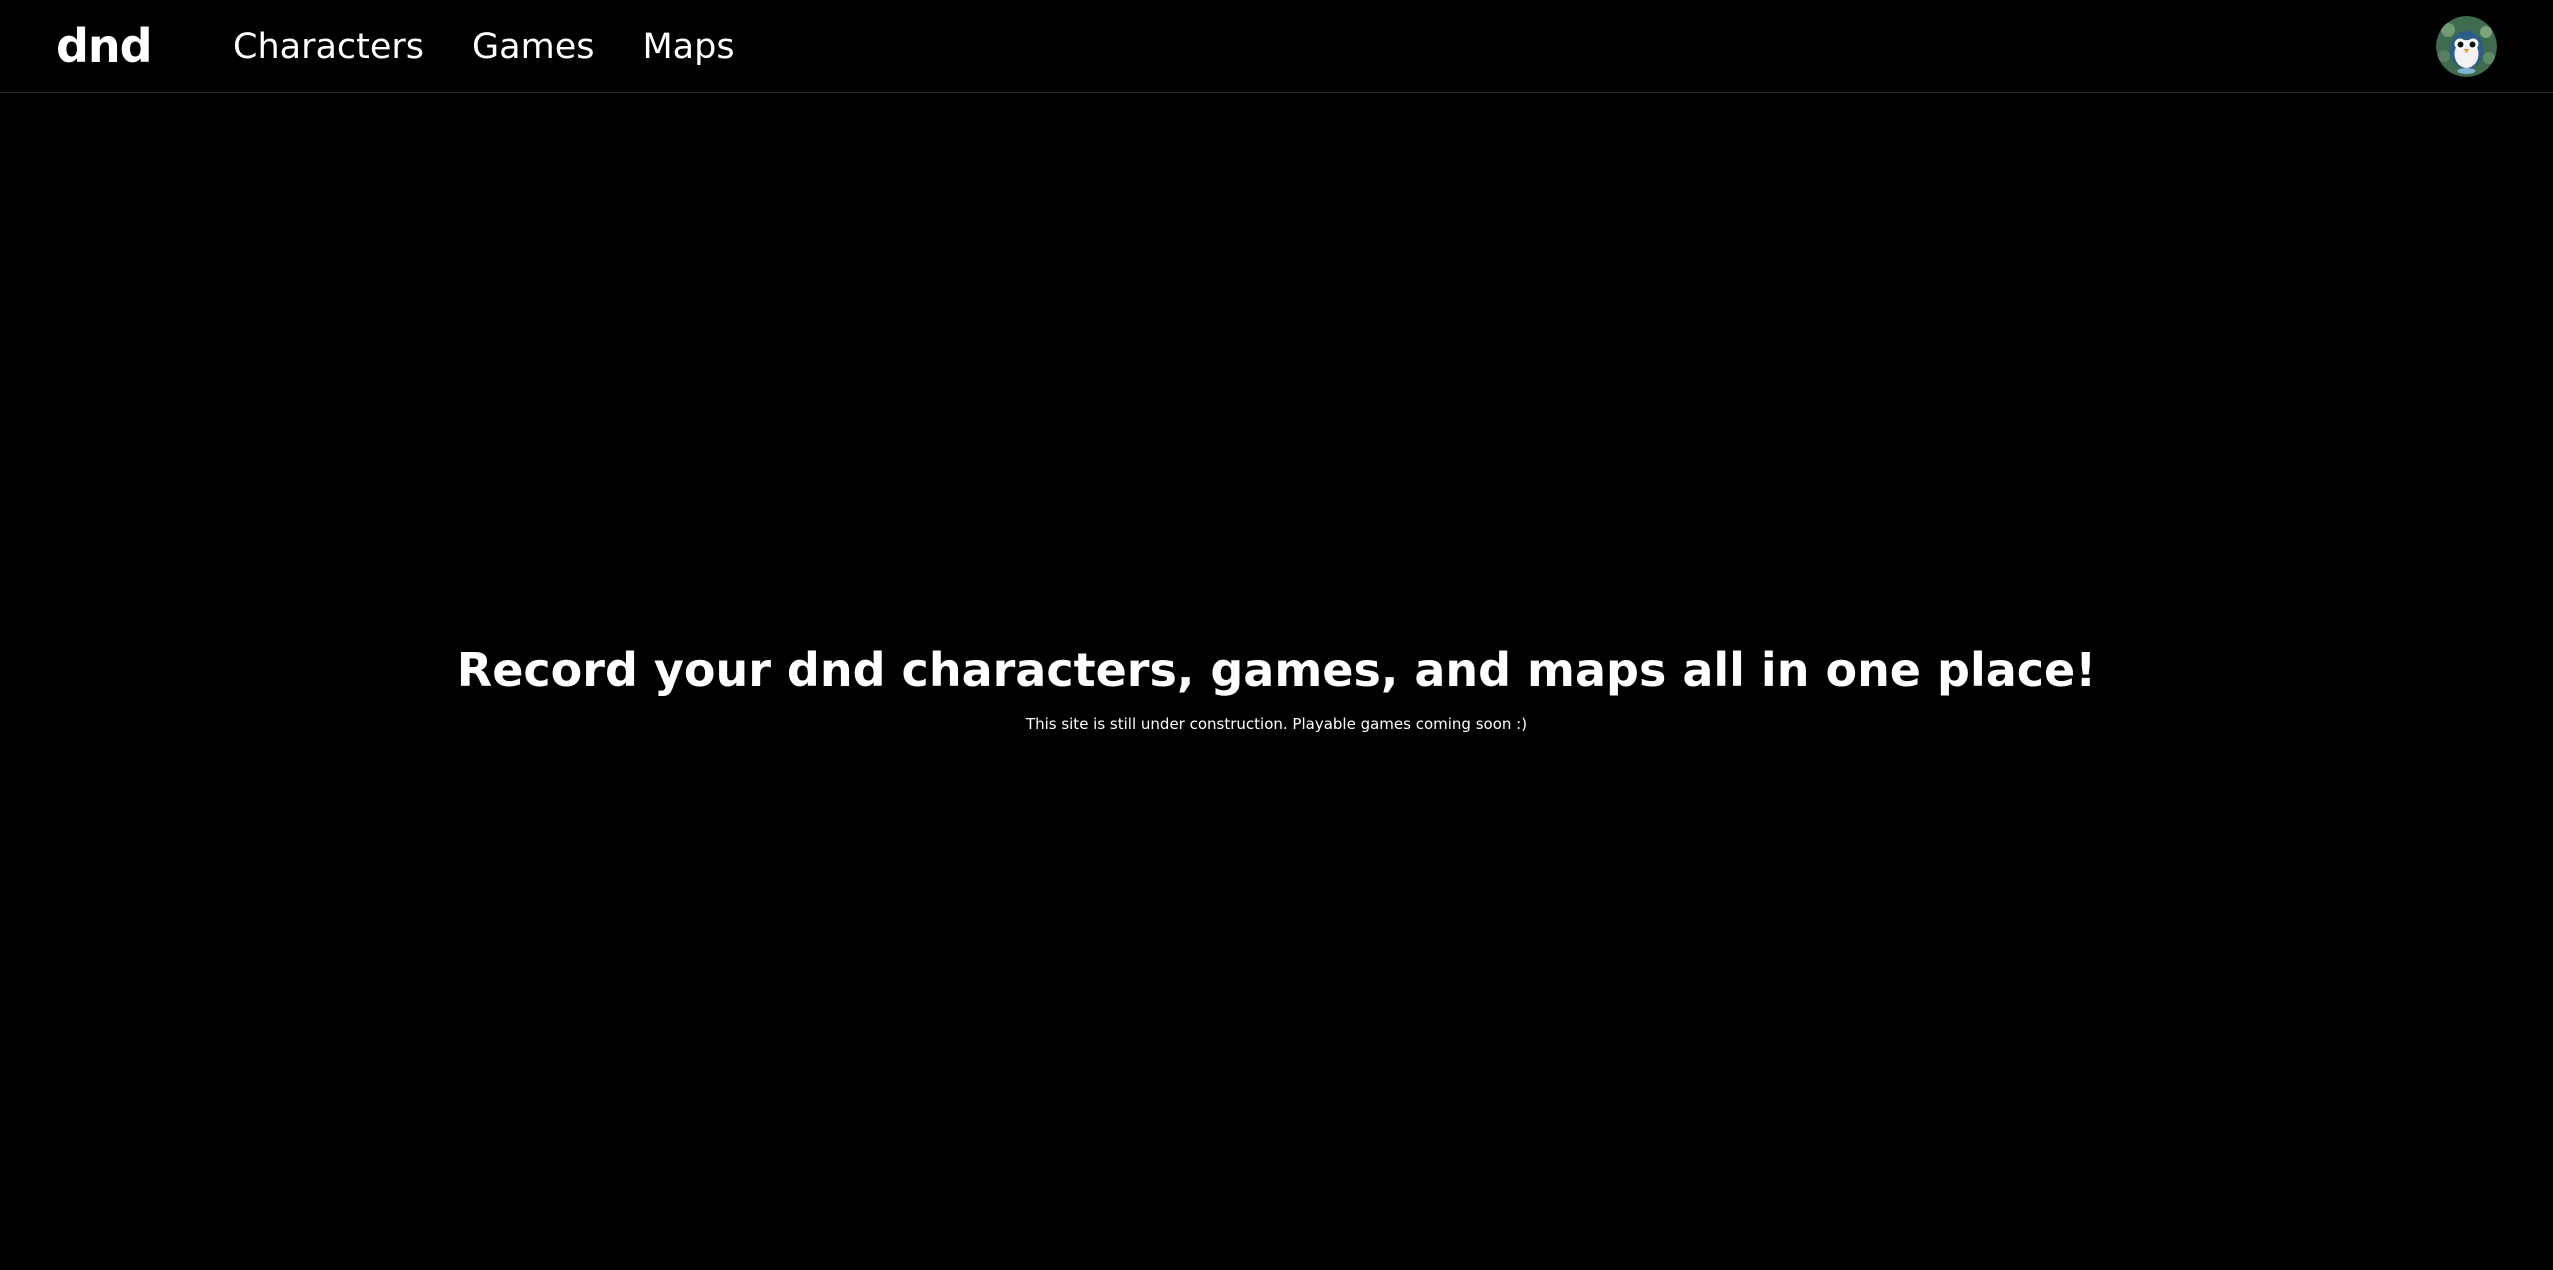 This screenshot has width=2553, height=1270. I want to click on user-avatar, so click(2466, 46).